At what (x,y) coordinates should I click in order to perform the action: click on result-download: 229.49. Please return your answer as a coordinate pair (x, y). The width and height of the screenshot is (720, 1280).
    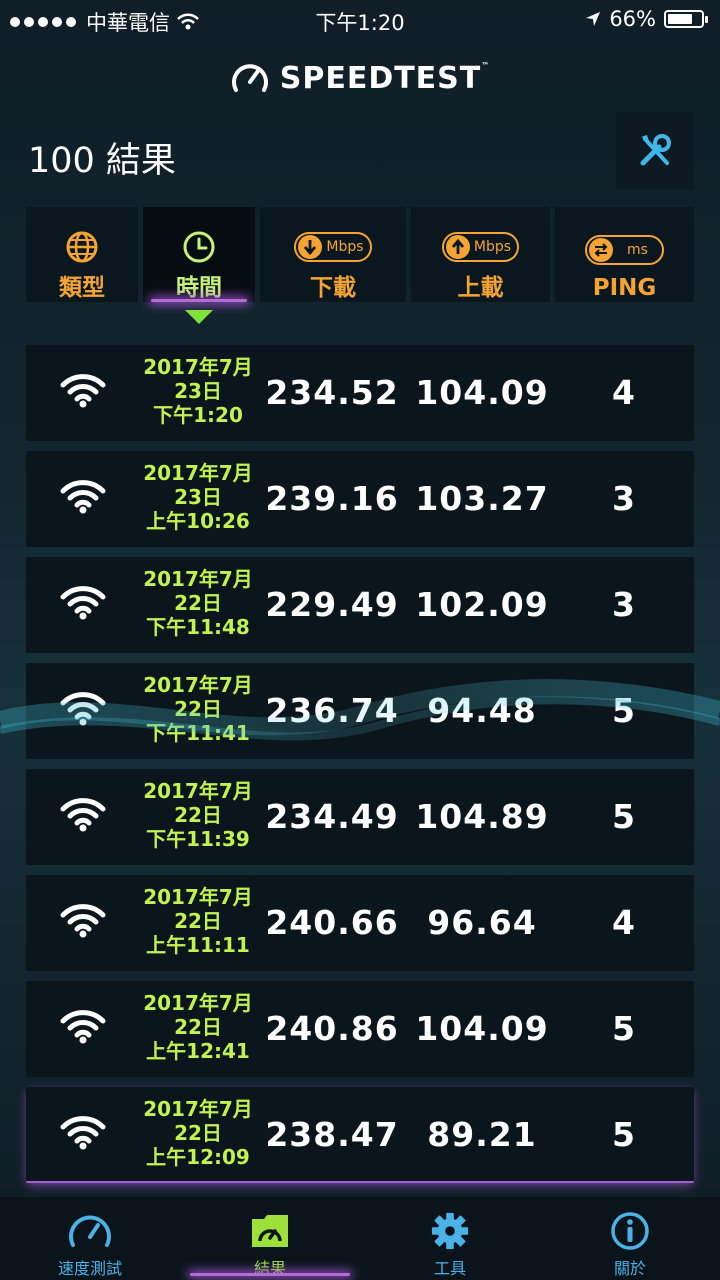
    Looking at the image, I should click on (332, 604).